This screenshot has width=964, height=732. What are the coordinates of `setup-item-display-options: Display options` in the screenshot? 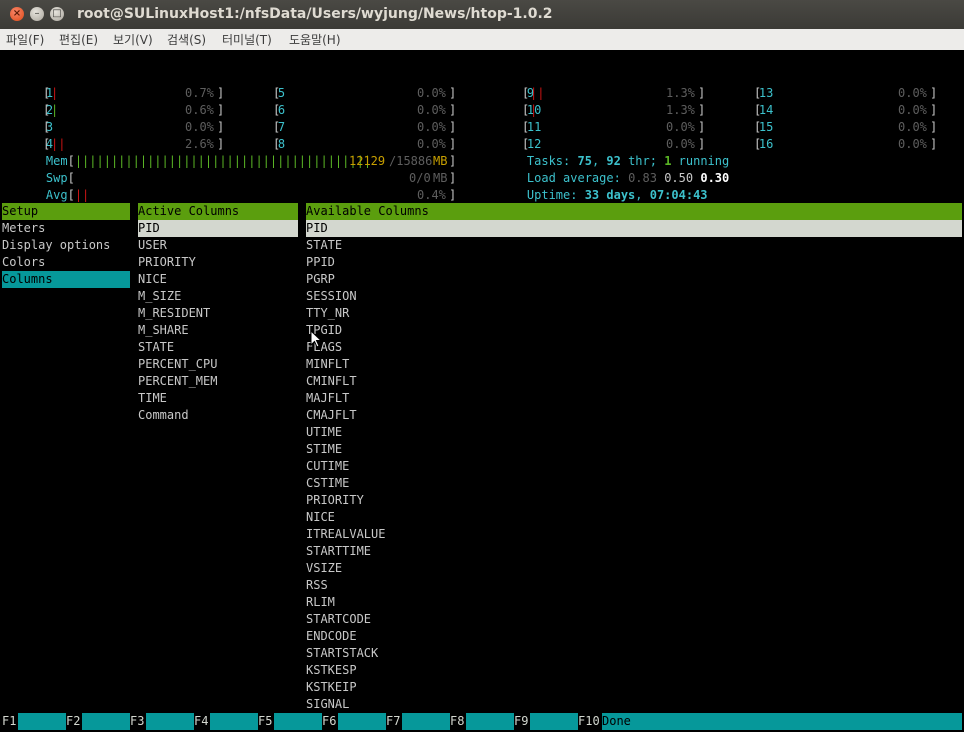 It's located at (56, 245).